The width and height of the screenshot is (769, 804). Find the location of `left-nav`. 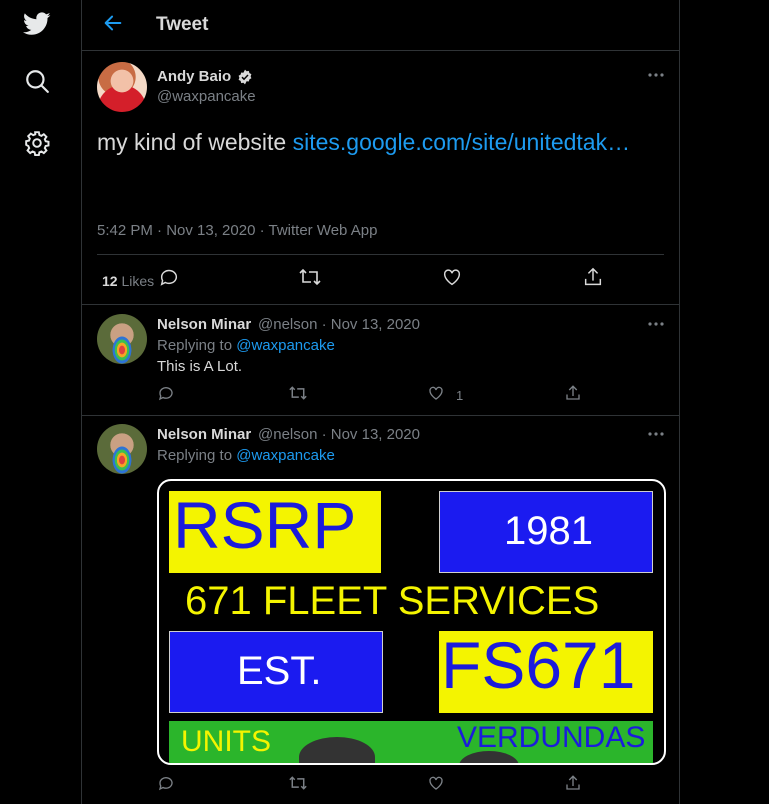

left-nav is located at coordinates (40, 402).